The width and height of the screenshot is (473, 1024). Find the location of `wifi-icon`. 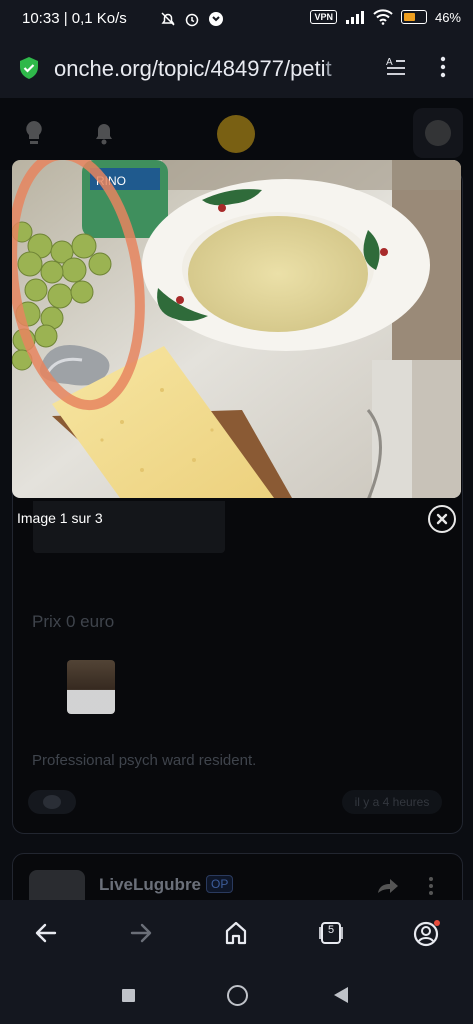

wifi-icon is located at coordinates (383, 17).